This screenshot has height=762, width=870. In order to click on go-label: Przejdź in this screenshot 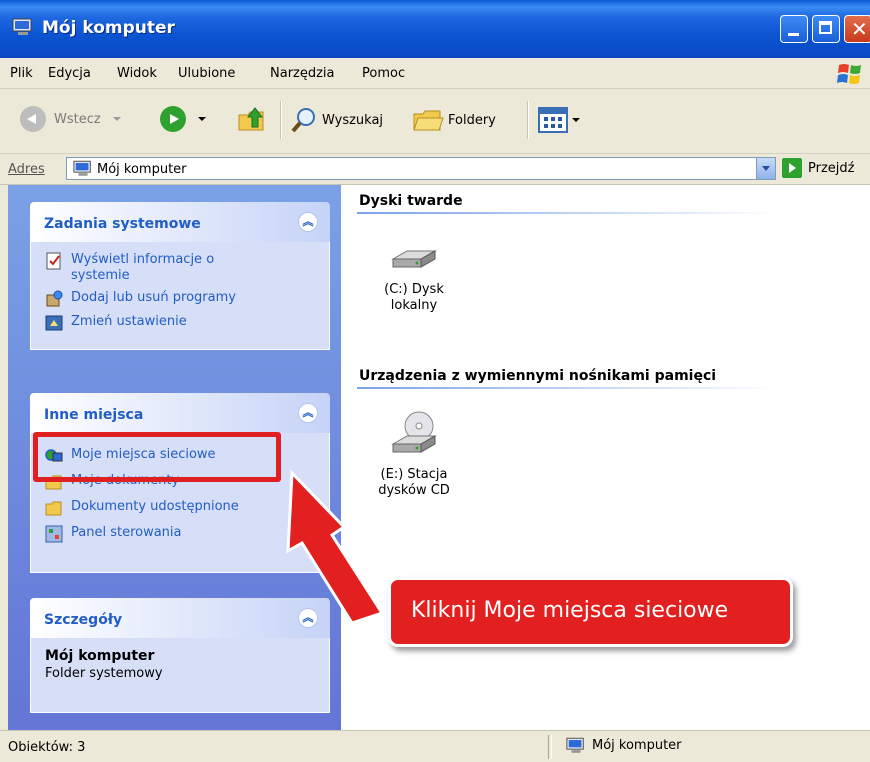, I will do `click(831, 168)`.